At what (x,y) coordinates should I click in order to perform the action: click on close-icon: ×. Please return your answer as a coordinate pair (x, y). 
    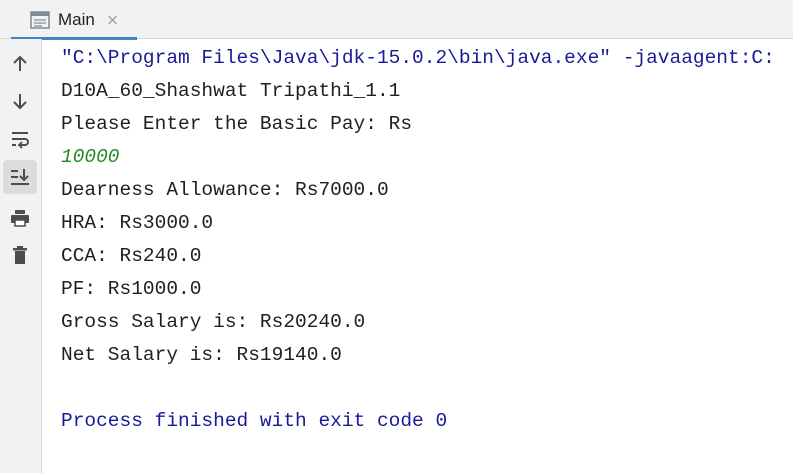
    Looking at the image, I should click on (112, 19).